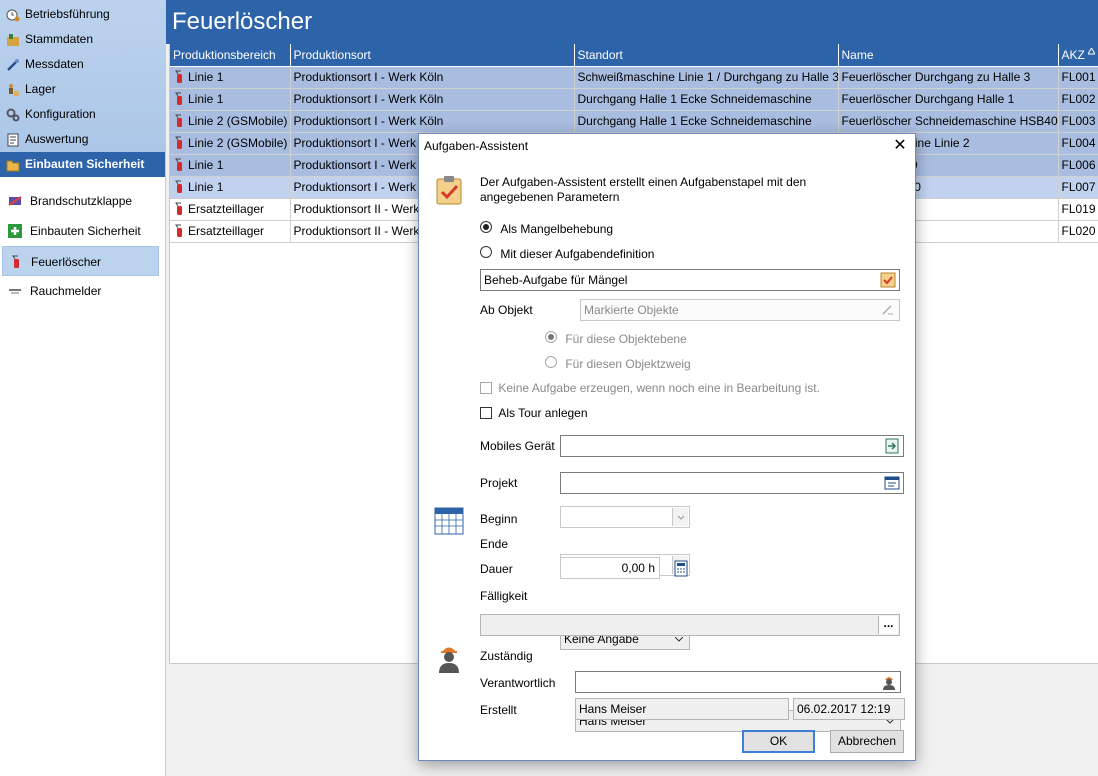  What do you see at coordinates (892, 446) in the screenshot?
I see `device-picker-icon` at bounding box center [892, 446].